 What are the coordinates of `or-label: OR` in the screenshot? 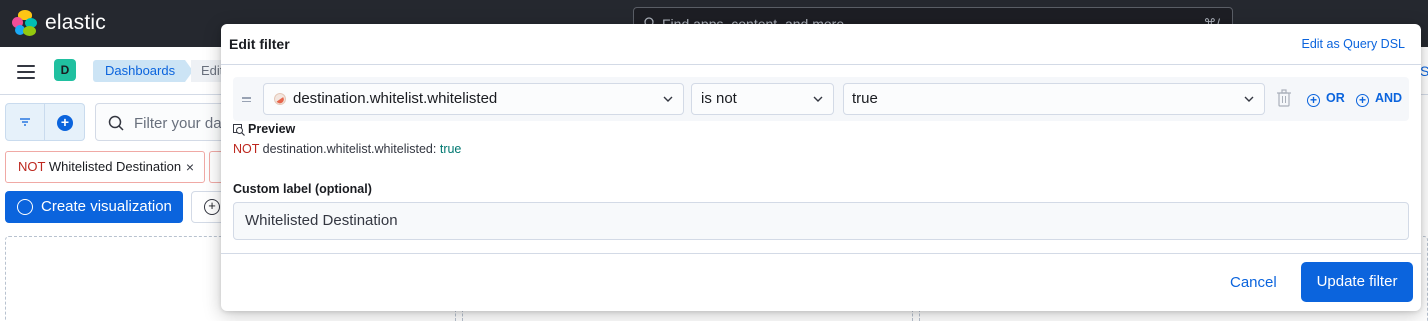 It's located at (1335, 98).